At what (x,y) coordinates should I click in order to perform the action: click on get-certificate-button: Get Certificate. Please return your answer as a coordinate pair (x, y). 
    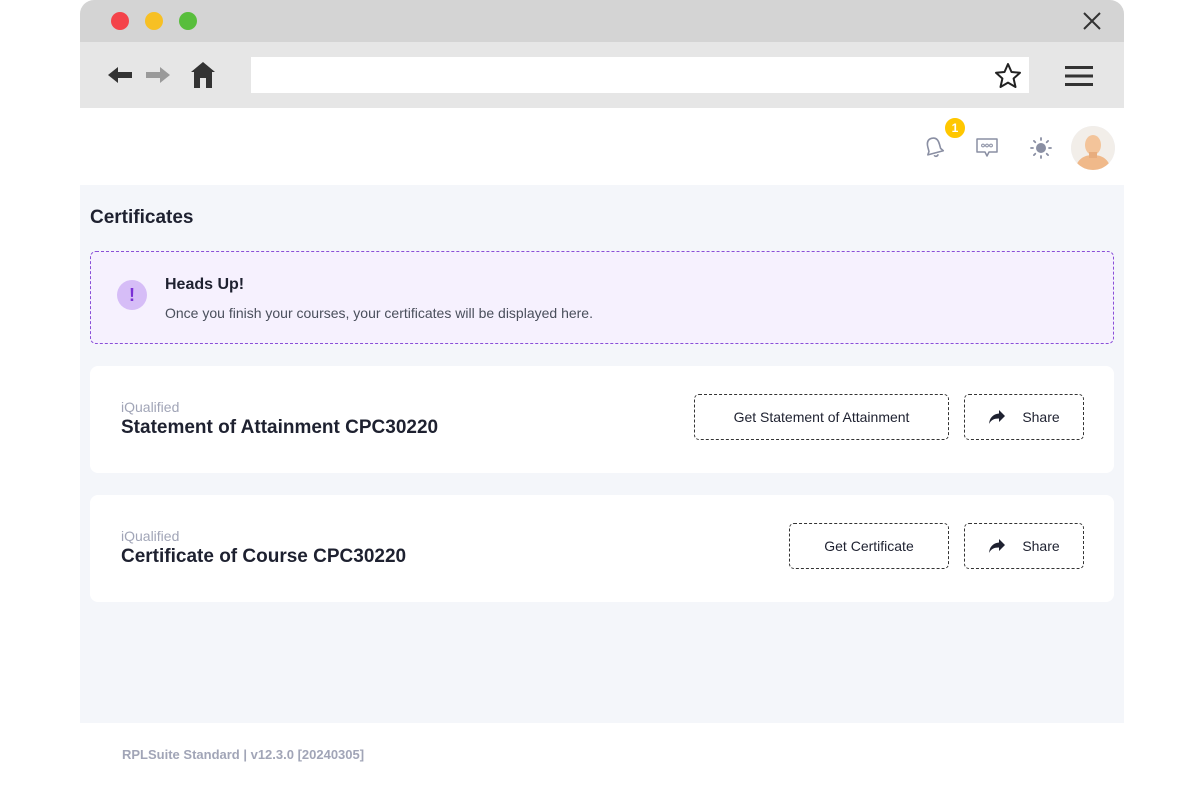
    Looking at the image, I should click on (869, 546).